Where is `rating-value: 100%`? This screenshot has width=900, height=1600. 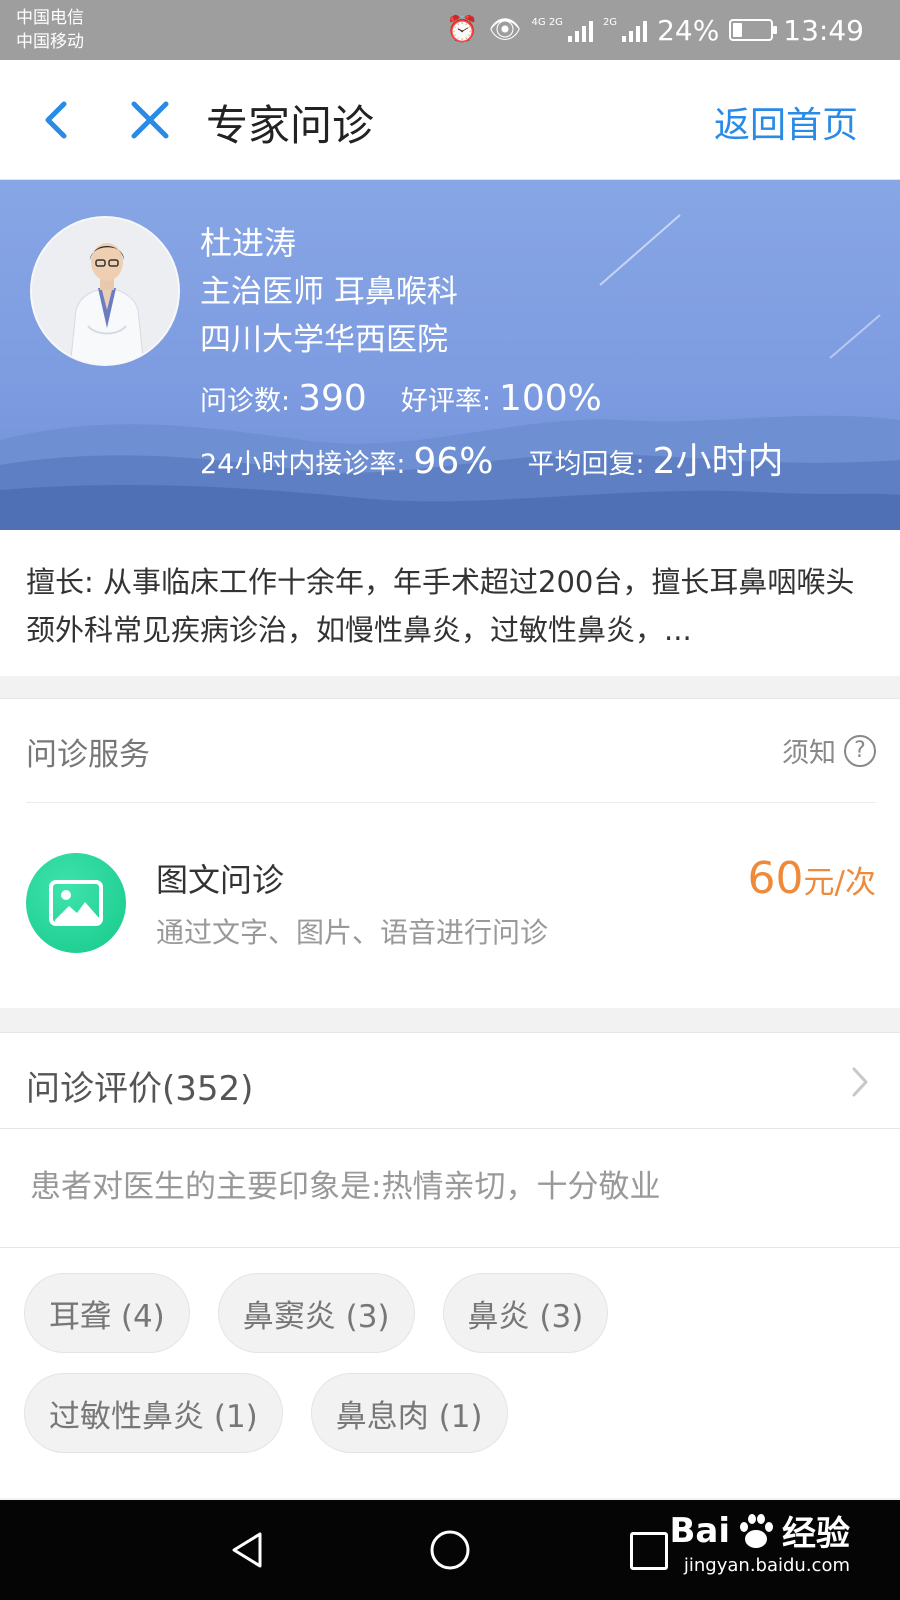 rating-value: 100% is located at coordinates (550, 398).